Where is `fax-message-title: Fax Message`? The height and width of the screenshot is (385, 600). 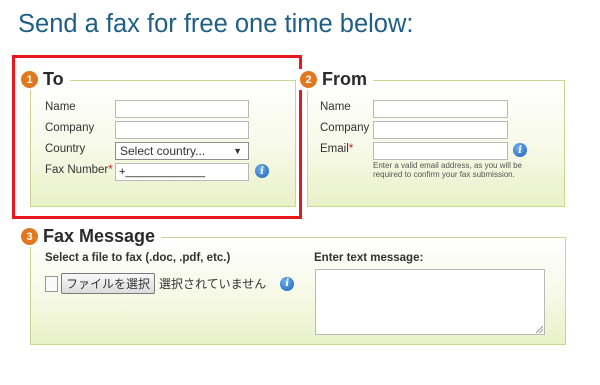 fax-message-title: Fax Message is located at coordinates (99, 236).